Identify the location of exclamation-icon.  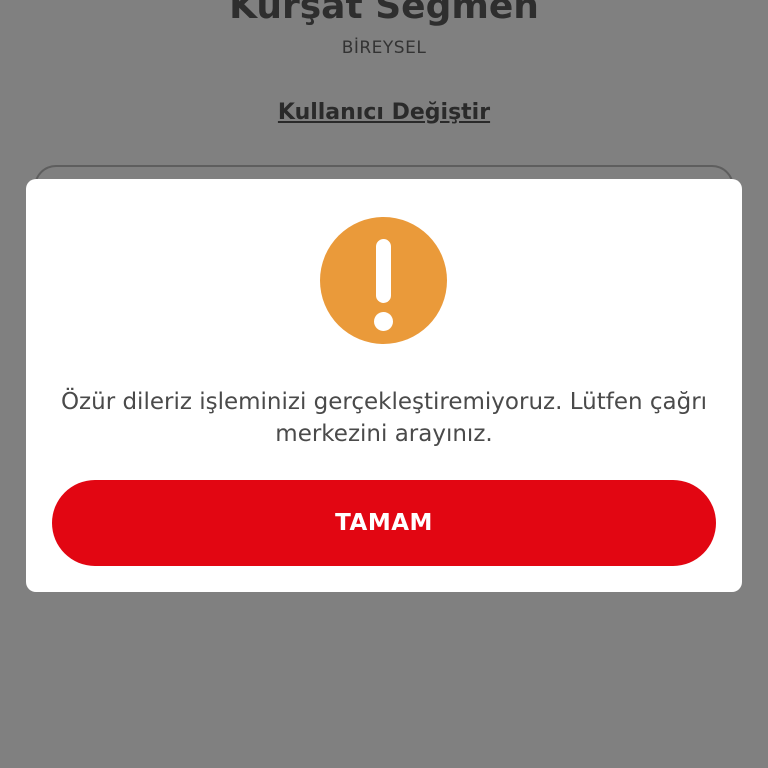
(383, 280).